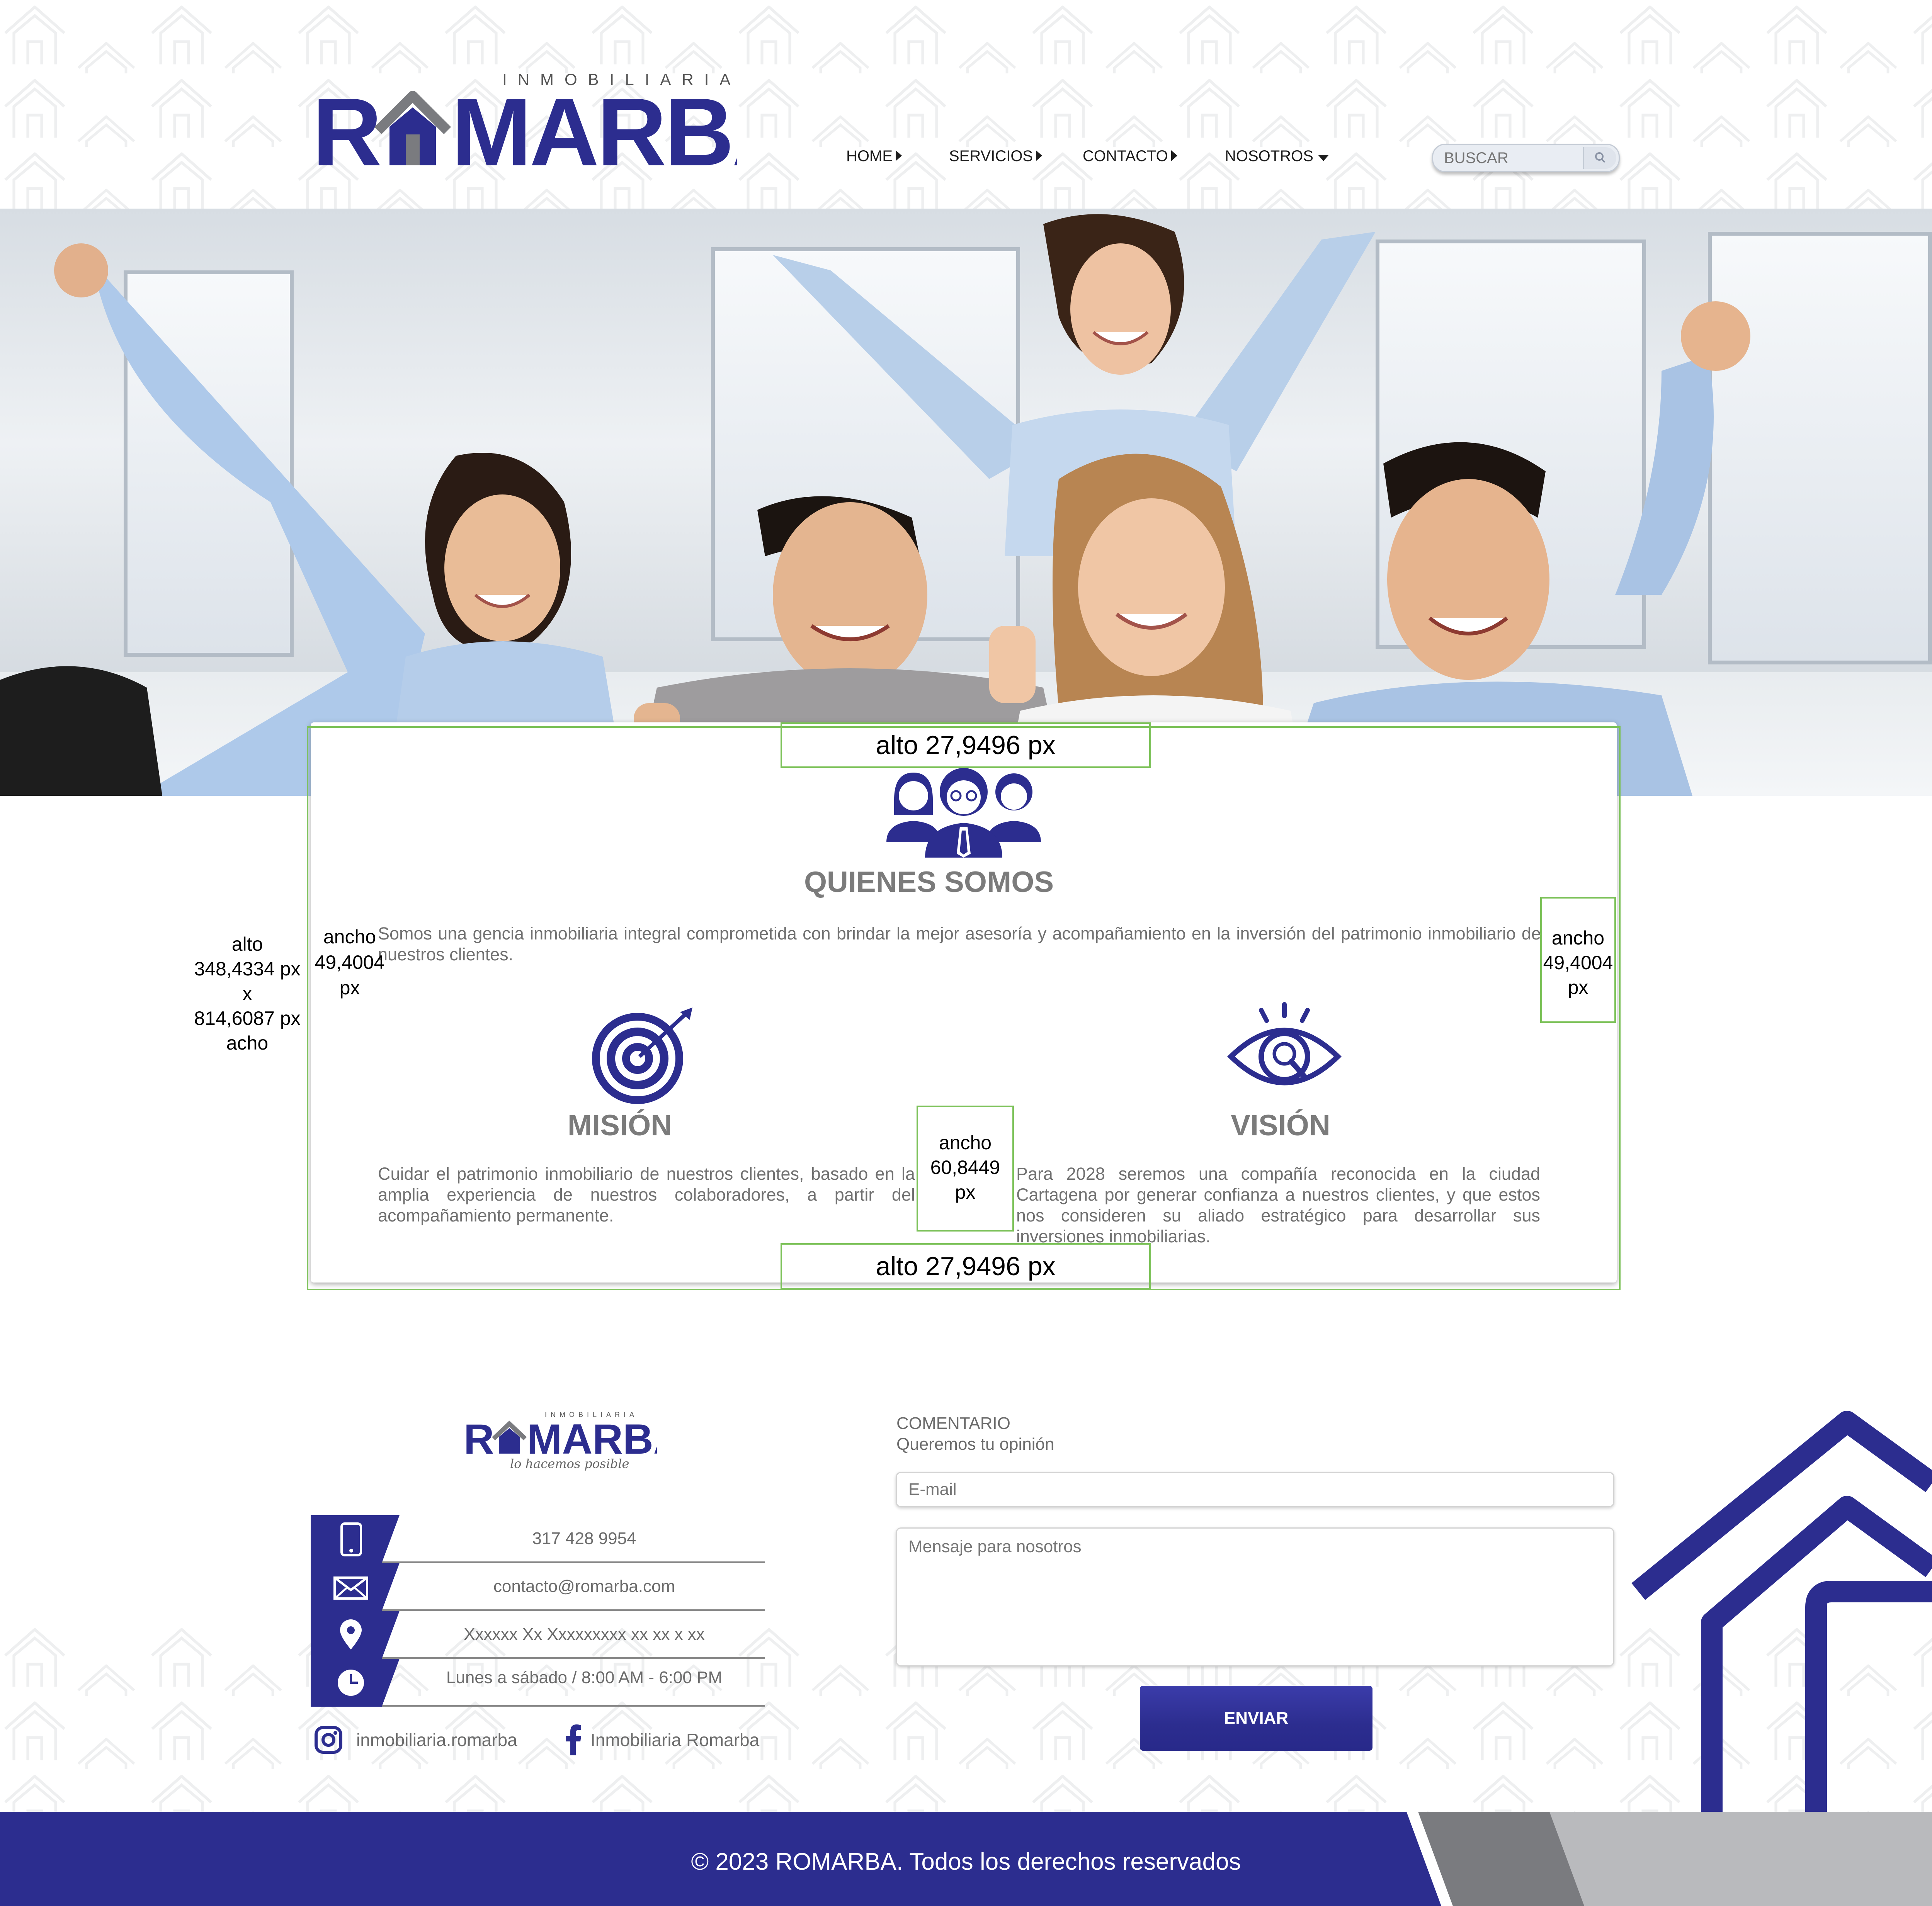 This screenshot has width=1932, height=1906. I want to click on search-button, so click(1600, 158).